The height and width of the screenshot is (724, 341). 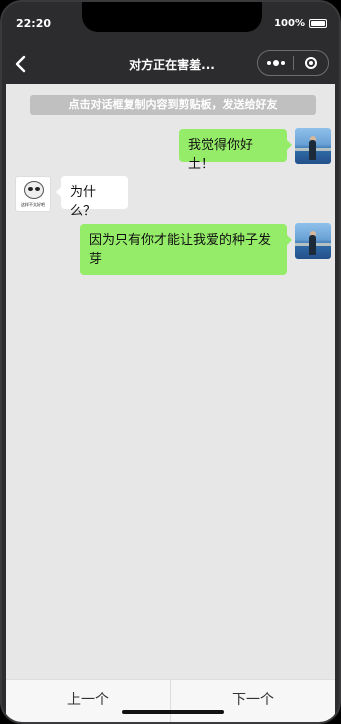 I want to click on next-button: 下一个, so click(x=253, y=701).